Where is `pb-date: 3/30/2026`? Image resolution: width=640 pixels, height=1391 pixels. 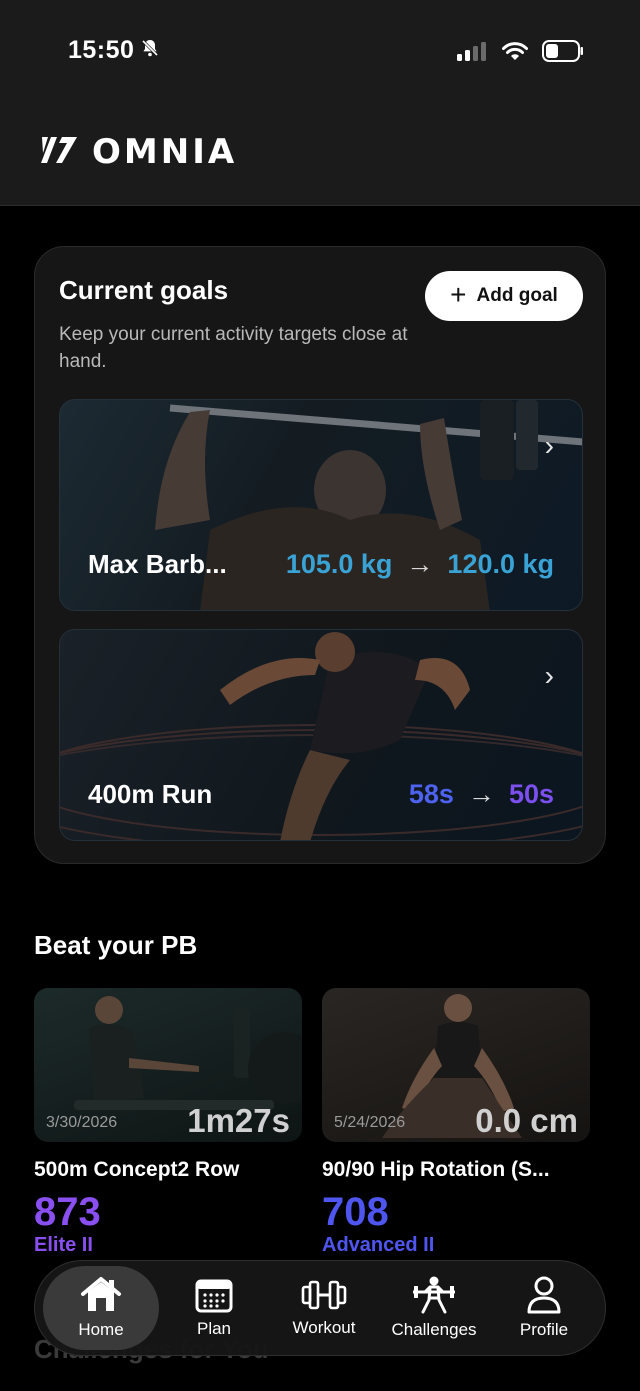 pb-date: 3/30/2026 is located at coordinates (82, 1122).